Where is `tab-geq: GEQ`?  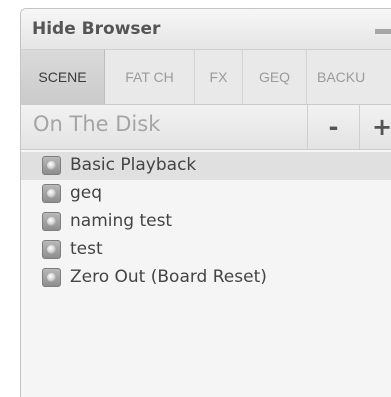
tab-geq: GEQ is located at coordinates (275, 77).